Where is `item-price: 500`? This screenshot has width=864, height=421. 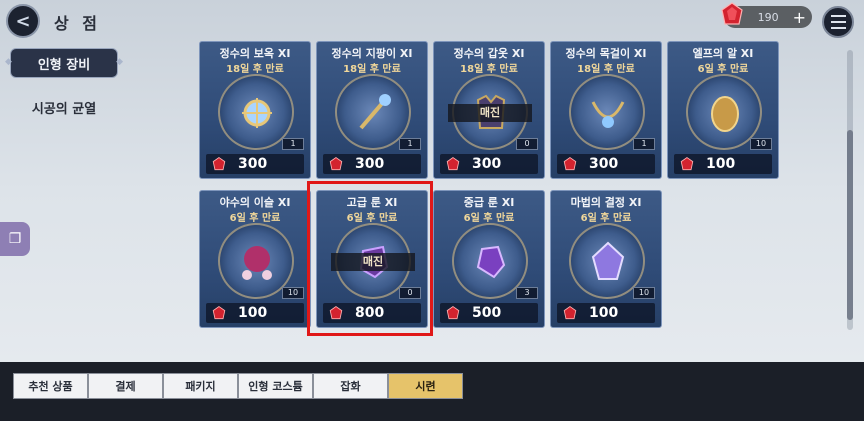 item-price: 500 is located at coordinates (487, 313).